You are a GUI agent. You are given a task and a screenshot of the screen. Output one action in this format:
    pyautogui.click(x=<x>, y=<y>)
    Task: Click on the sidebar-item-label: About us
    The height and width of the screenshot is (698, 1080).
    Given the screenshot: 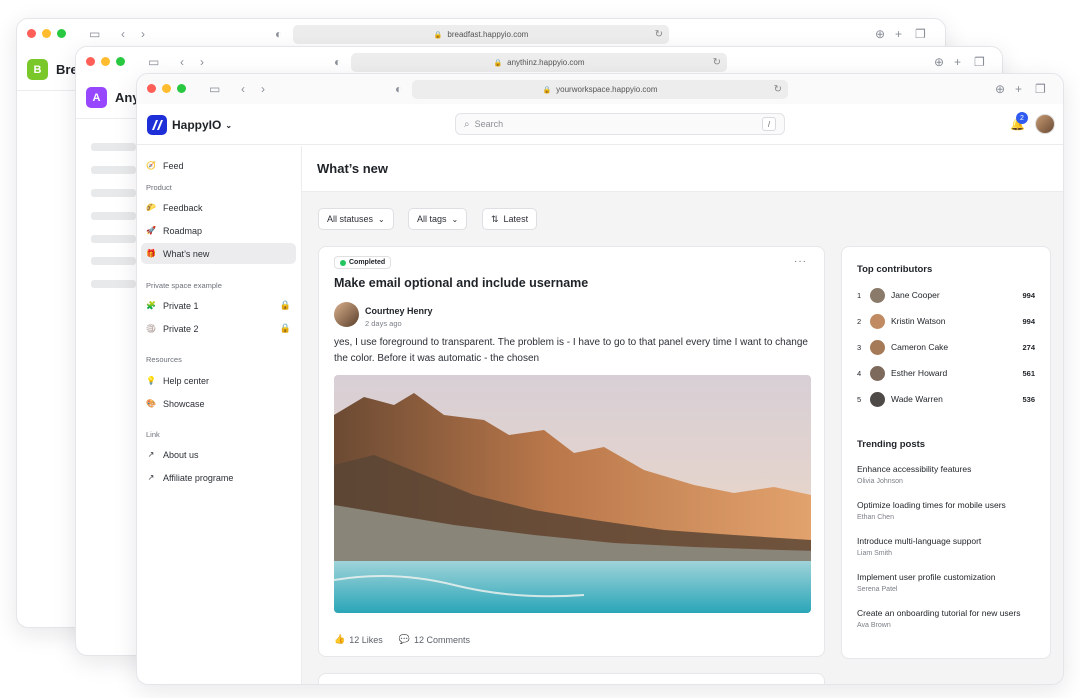 What is the action you would take?
    pyautogui.click(x=181, y=454)
    